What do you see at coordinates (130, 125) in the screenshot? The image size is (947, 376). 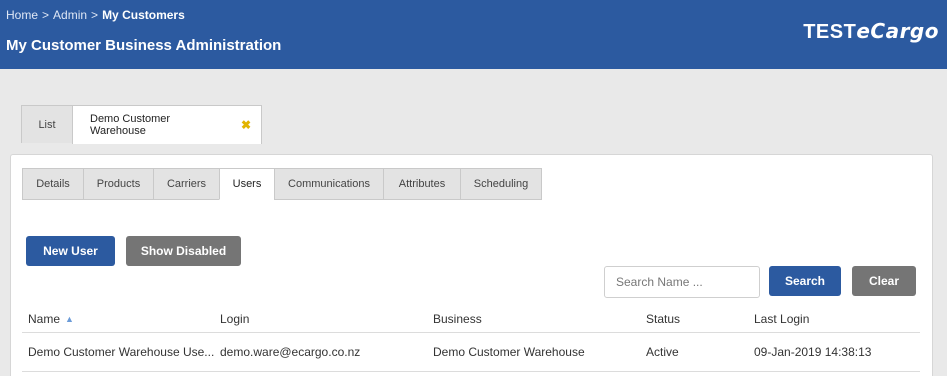 I see `tab-label: Demo Customer Warehouse` at bounding box center [130, 125].